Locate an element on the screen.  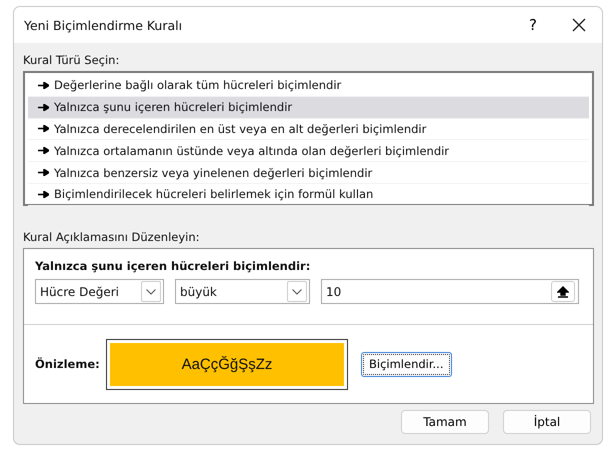
section-label: Kural Türü Seçin: is located at coordinates (71, 60).